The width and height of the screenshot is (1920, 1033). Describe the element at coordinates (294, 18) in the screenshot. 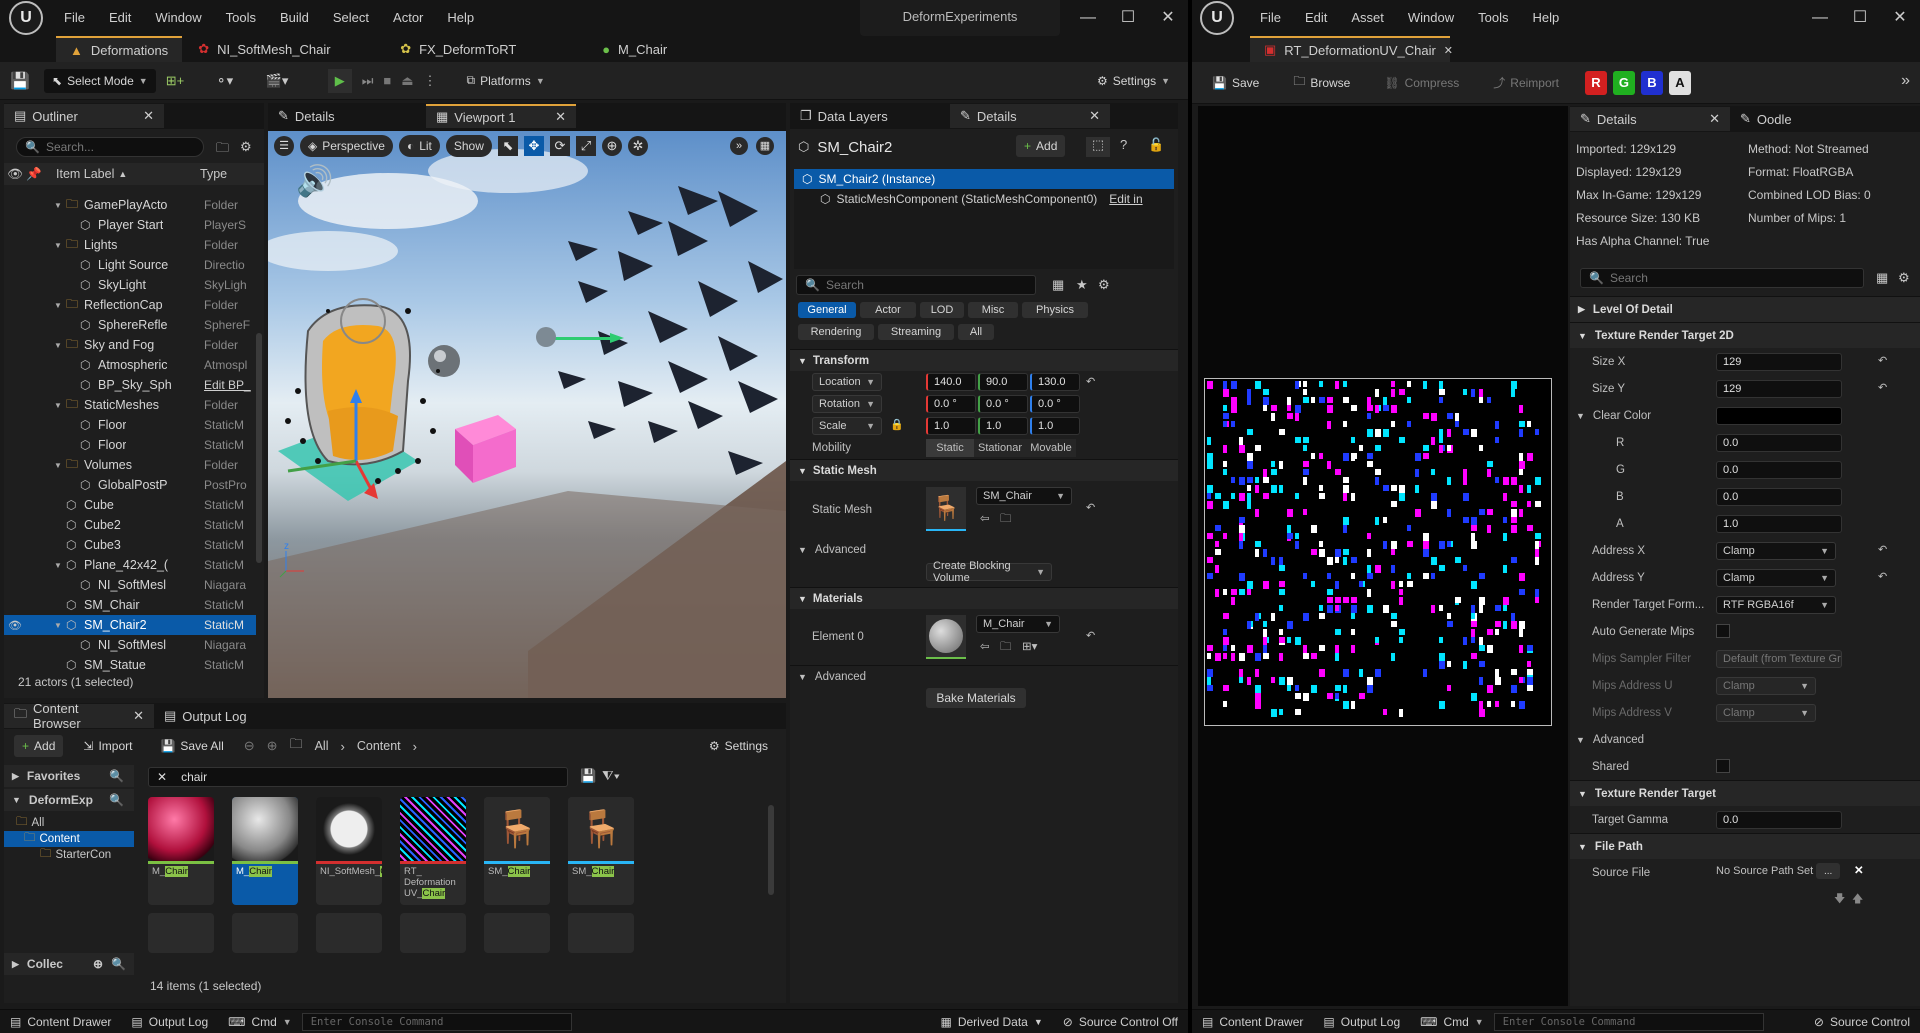

I see `menu-build: Build` at that location.